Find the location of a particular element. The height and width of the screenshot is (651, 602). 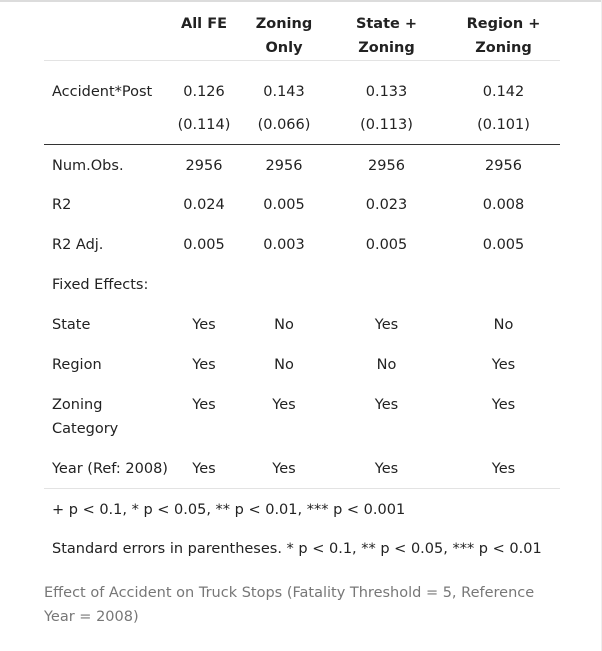

header-cell-state-zoning: State + Zoning is located at coordinates (386, 31).